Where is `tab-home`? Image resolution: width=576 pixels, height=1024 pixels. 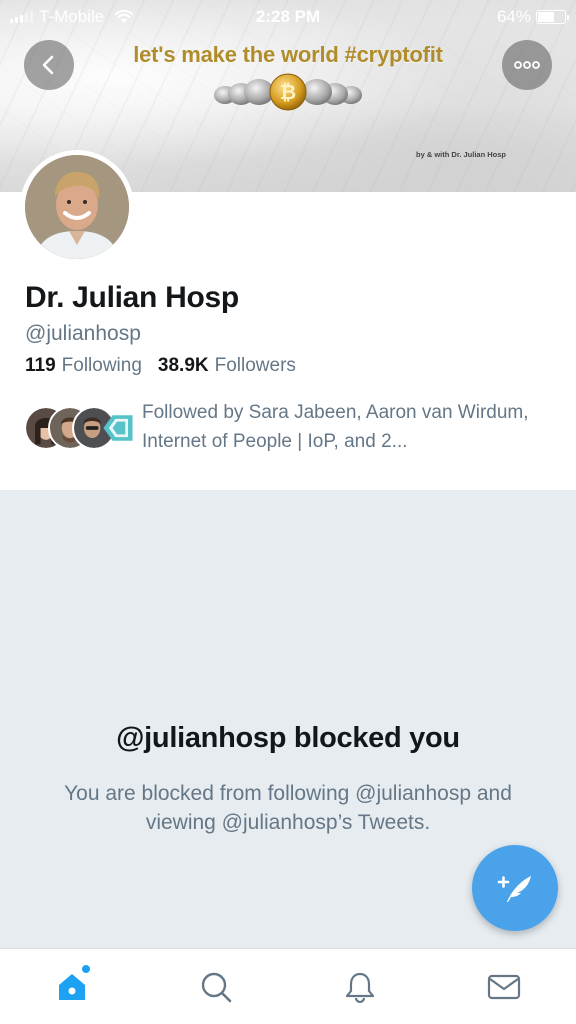 tab-home is located at coordinates (72, 986).